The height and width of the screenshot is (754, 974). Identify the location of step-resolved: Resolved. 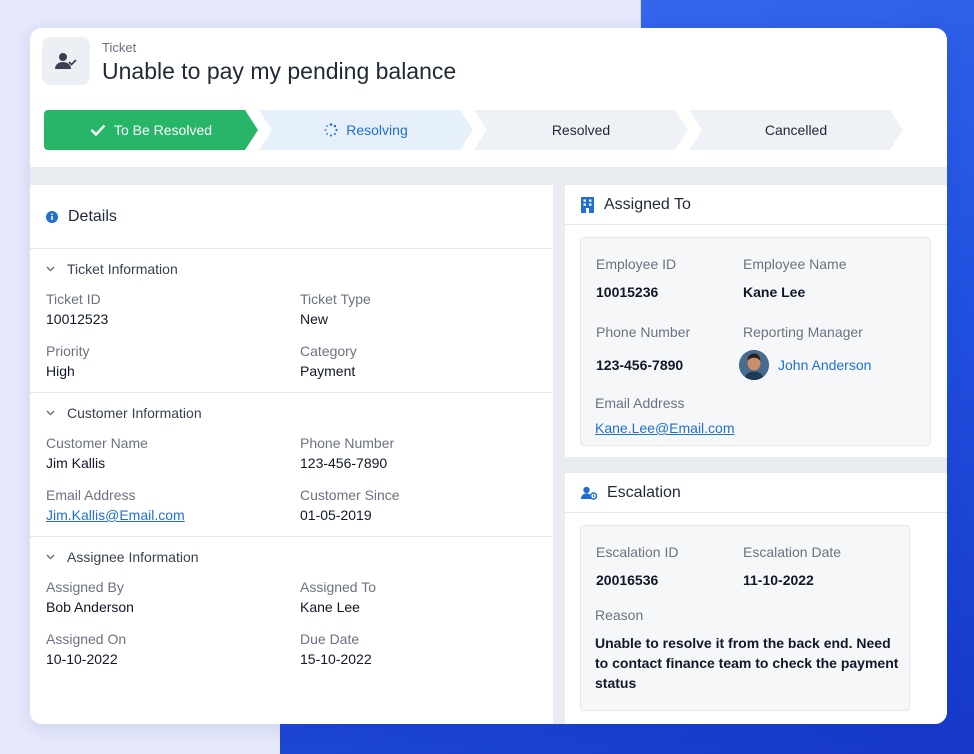
(581, 130).